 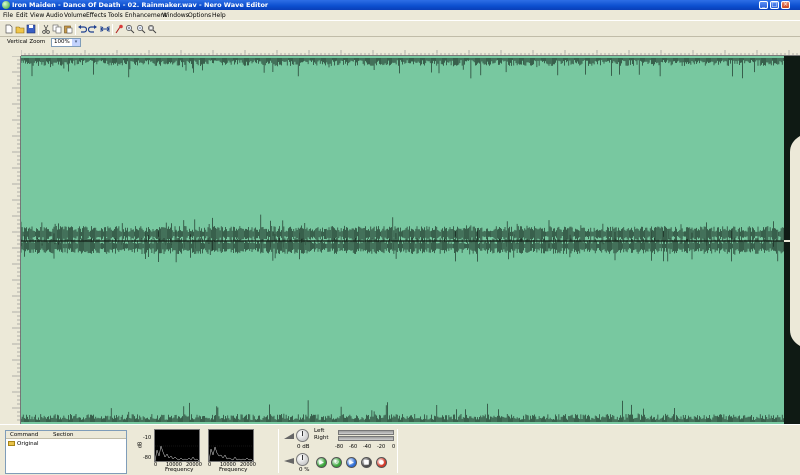 I want to click on open-button, so click(x=20, y=29).